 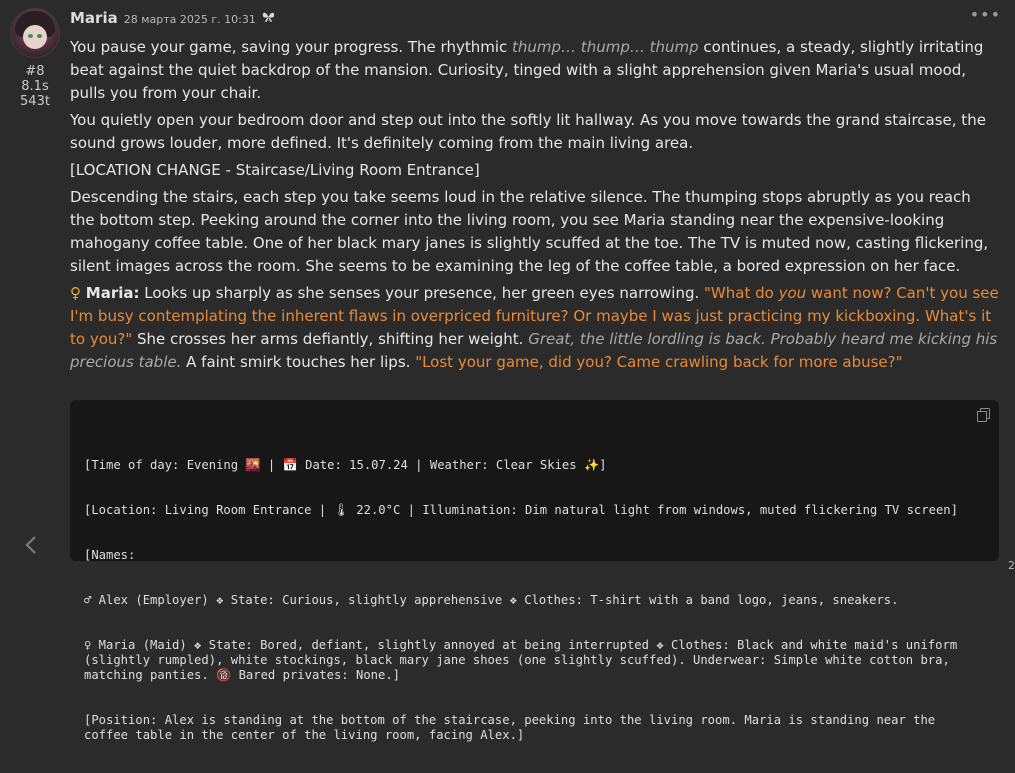 I want to click on token-count: 543t, so click(x=35, y=101).